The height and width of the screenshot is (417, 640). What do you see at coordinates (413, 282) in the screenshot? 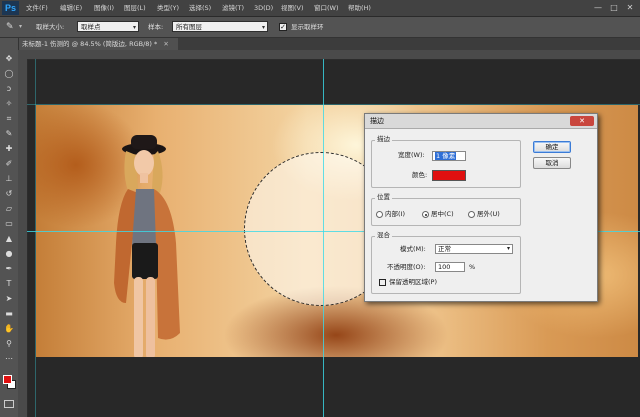
I see `preserve-transparency-label: 保留透明区域(P)` at bounding box center [413, 282].